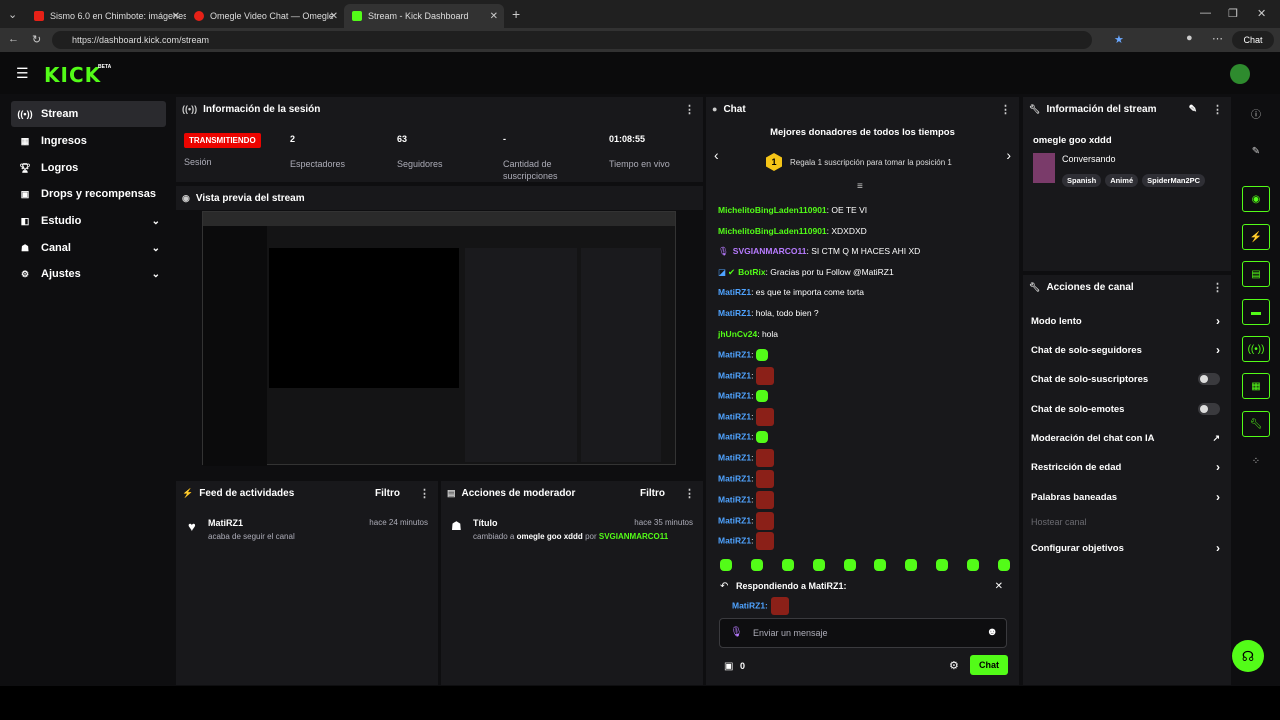 The image size is (1280, 720). What do you see at coordinates (1128, 350) in the screenshot?
I see `action-followers-only: Chat de solo-seguidores ›` at bounding box center [1128, 350].